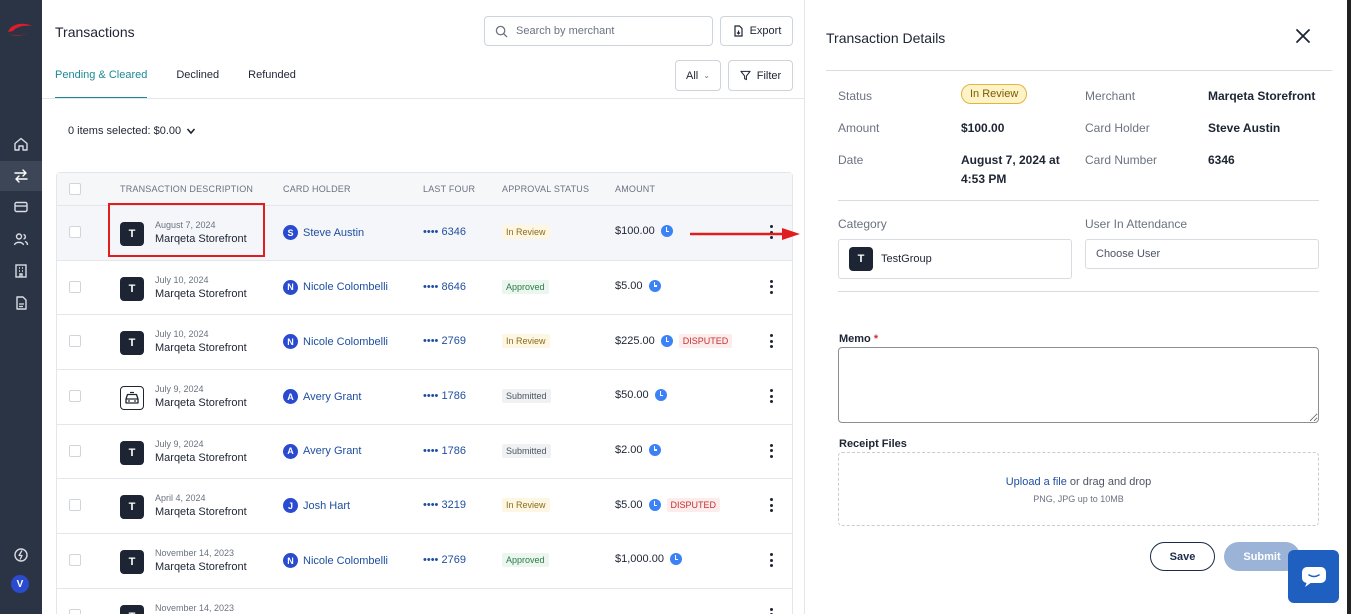  I want to click on column-header-card-holder: CARD HOLDER, so click(317, 189).